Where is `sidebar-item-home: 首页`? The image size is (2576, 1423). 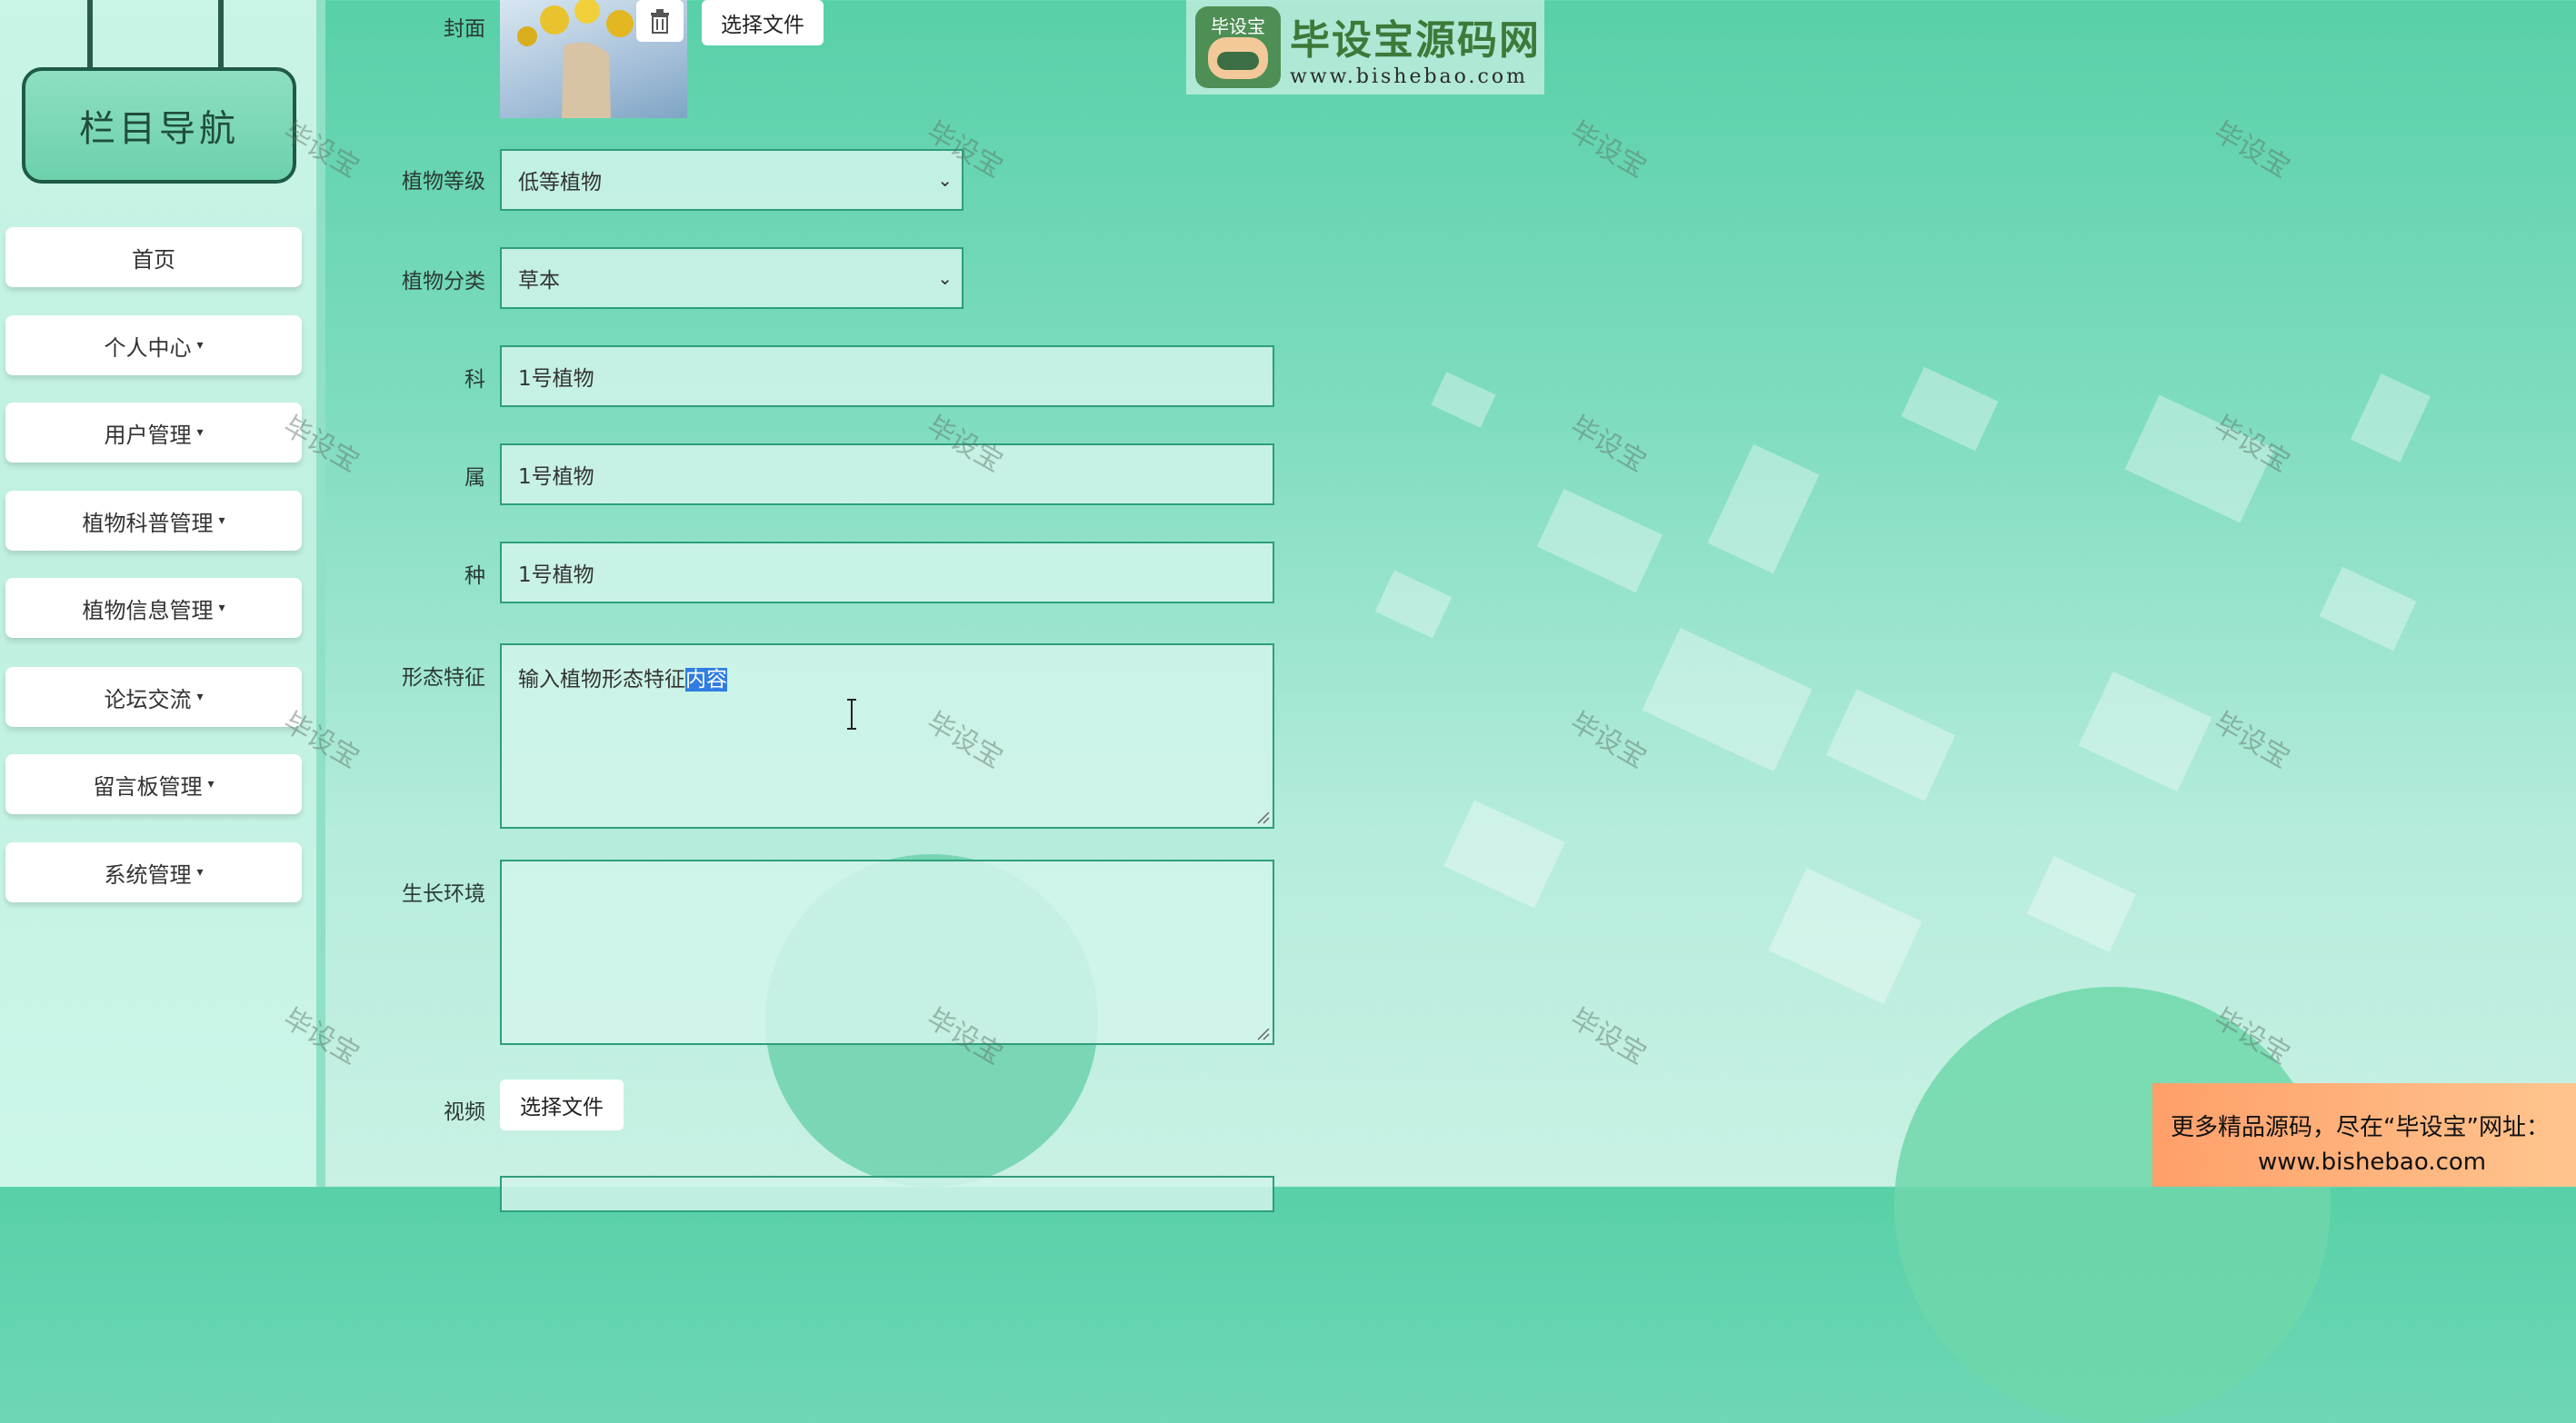 sidebar-item-home: 首页 is located at coordinates (153, 257).